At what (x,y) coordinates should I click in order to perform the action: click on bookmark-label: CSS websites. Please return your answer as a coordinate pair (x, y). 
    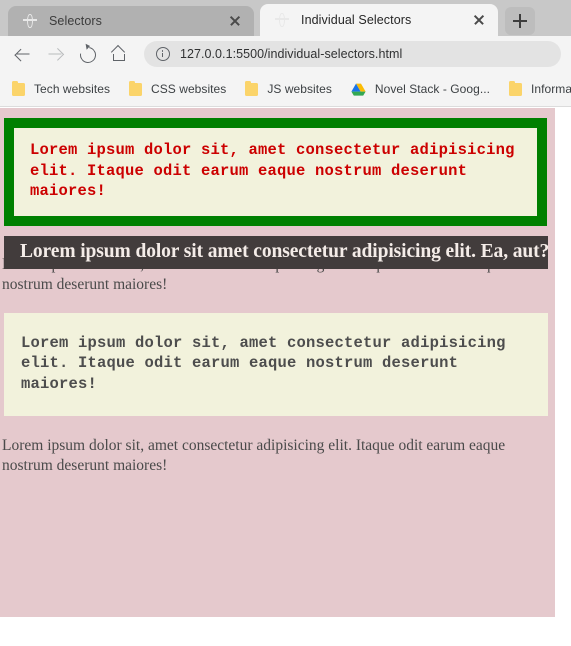
    Looking at the image, I should click on (189, 89).